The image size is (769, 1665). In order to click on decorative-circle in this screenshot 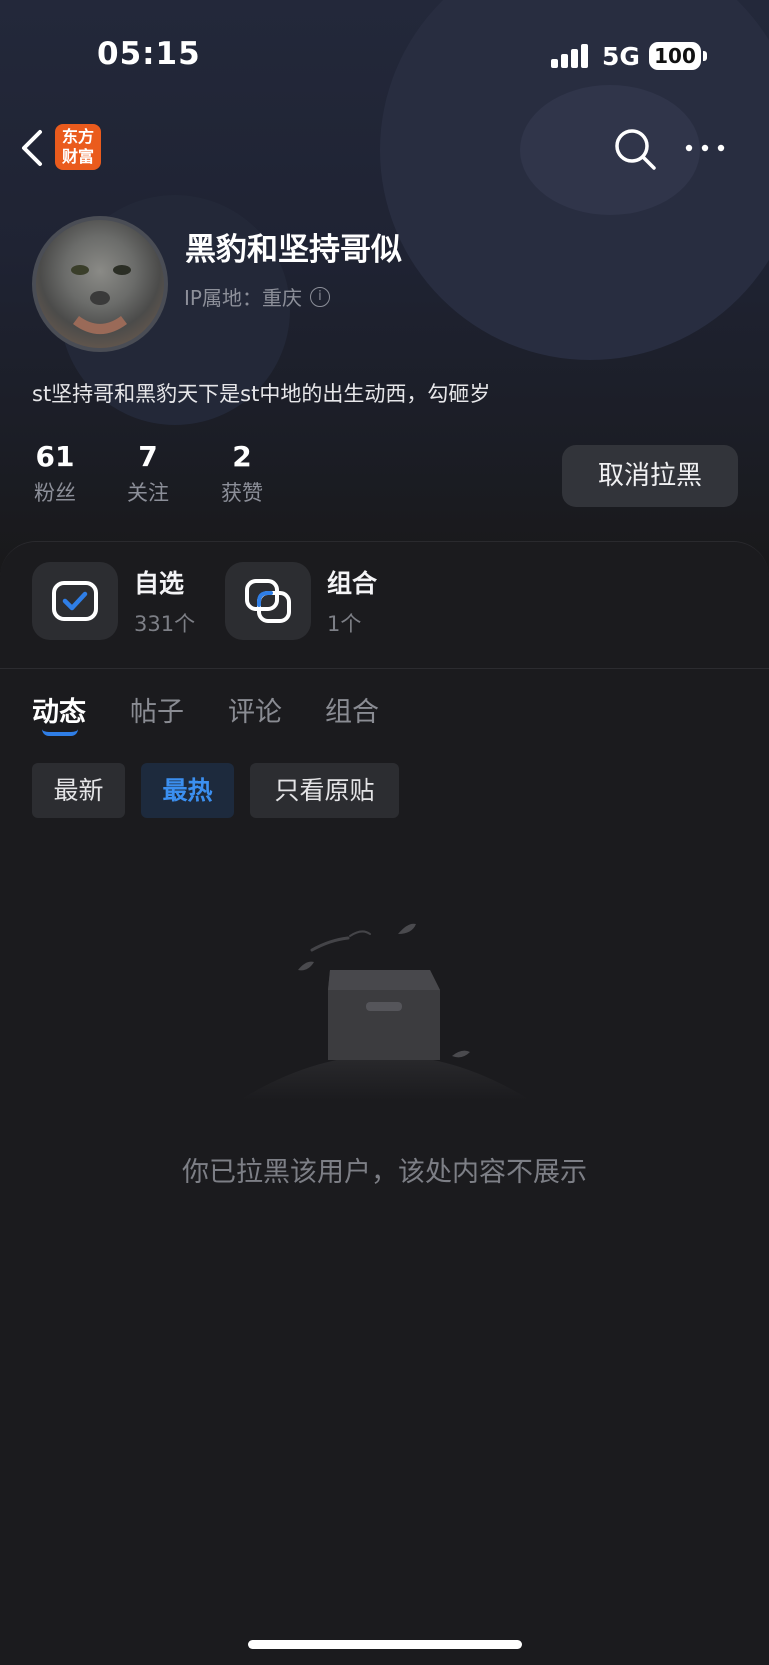, I will do `click(610, 150)`.